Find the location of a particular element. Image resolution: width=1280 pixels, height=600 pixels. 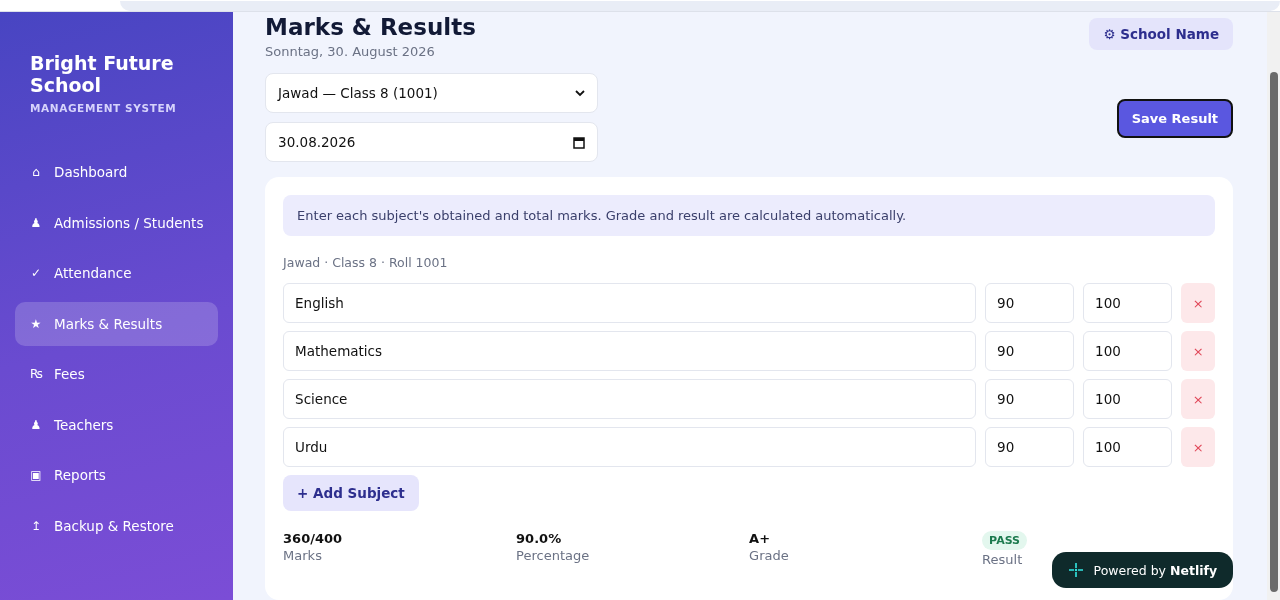

nav-icon: ↥ is located at coordinates (36, 525).